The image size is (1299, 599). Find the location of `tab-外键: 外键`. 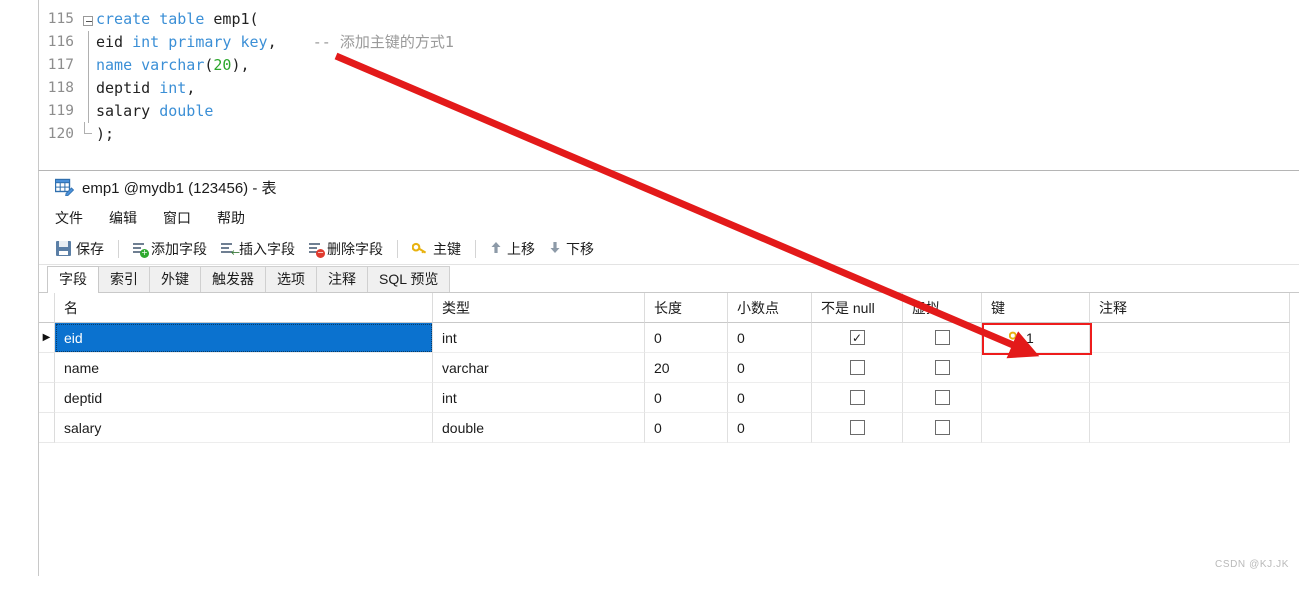

tab-外键: 外键 is located at coordinates (175, 279).